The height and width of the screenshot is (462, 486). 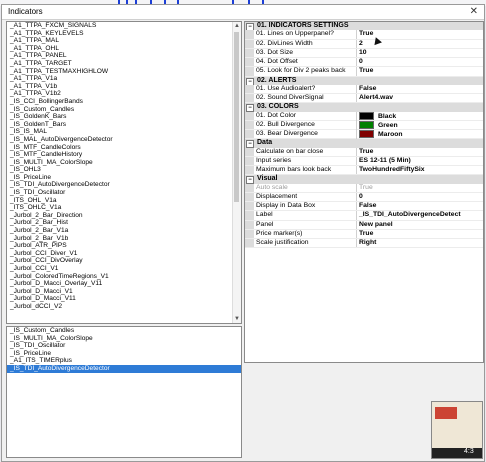 What do you see at coordinates (419, 170) in the screenshot?
I see `property-value: TwoHundredFiftySix` at bounding box center [419, 170].